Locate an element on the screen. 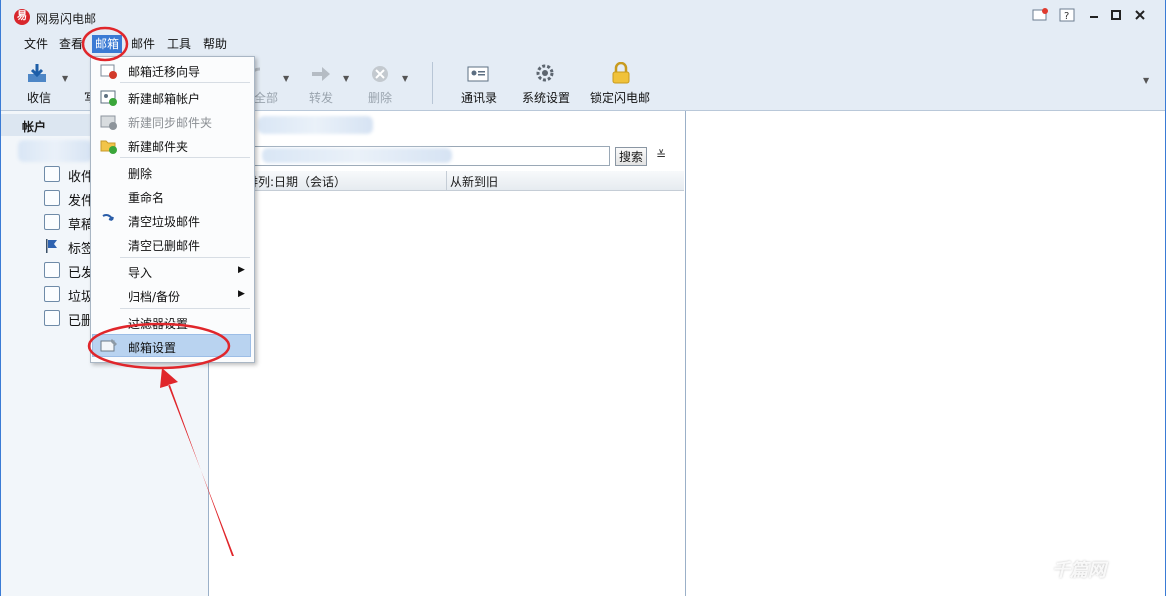 The image size is (1166, 596). annotation-overlay is located at coordinates (157, 291).